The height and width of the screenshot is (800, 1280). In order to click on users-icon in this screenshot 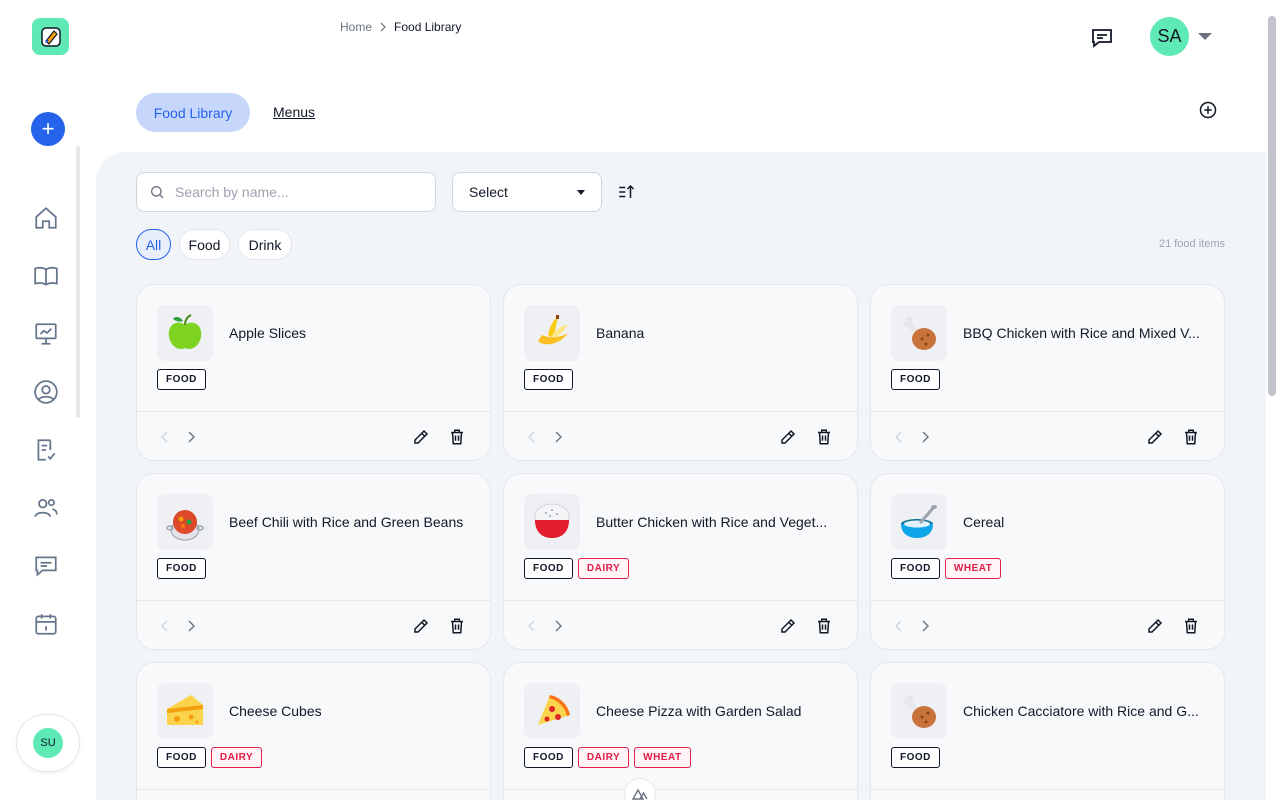, I will do `click(46, 508)`.